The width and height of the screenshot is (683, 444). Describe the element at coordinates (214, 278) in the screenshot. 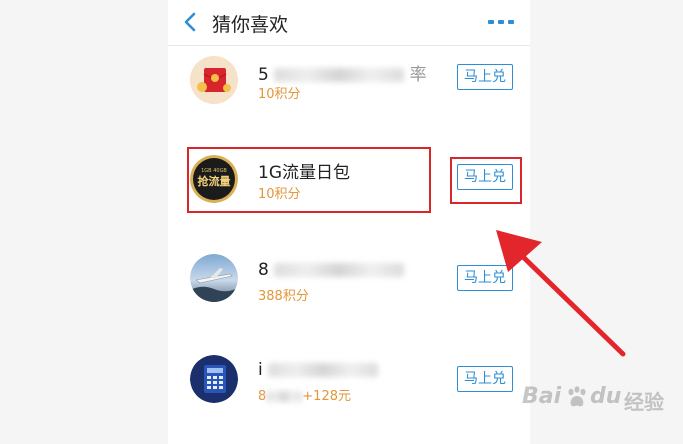

I see `airplane-icon` at that location.